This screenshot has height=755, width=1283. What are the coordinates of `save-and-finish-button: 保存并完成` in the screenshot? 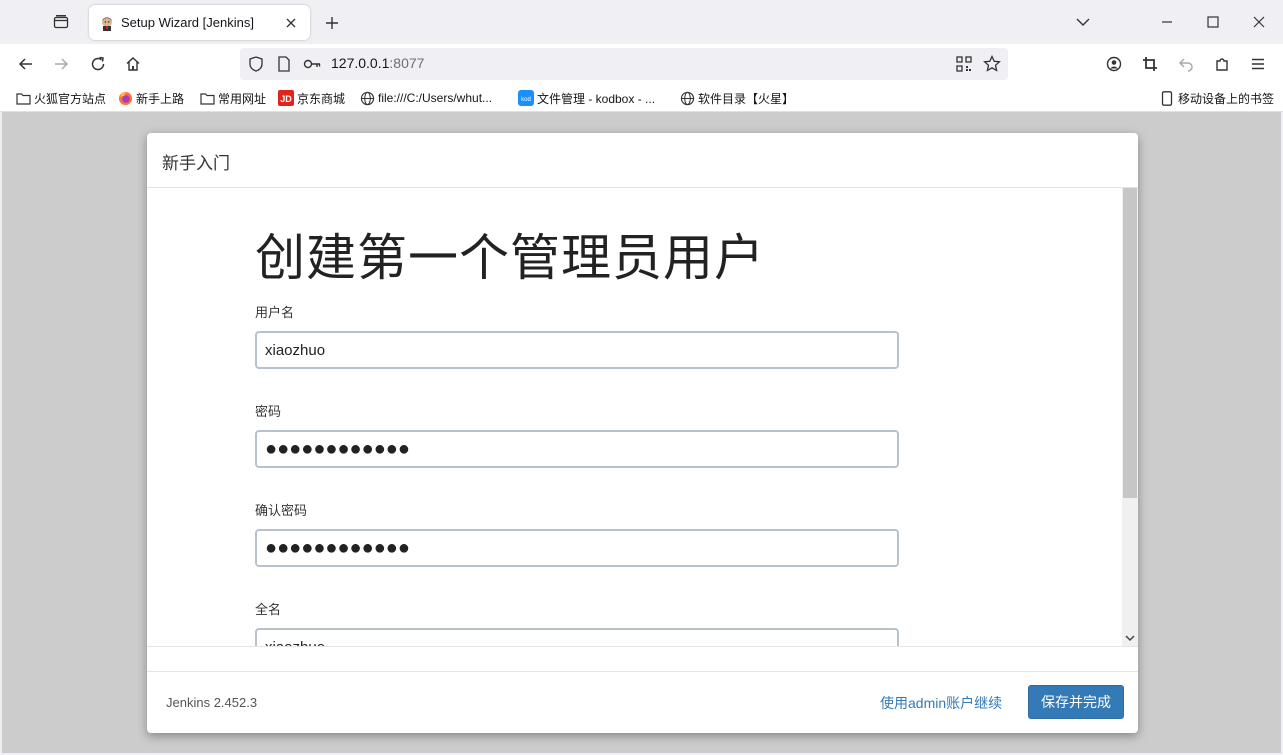 It's located at (1076, 702).